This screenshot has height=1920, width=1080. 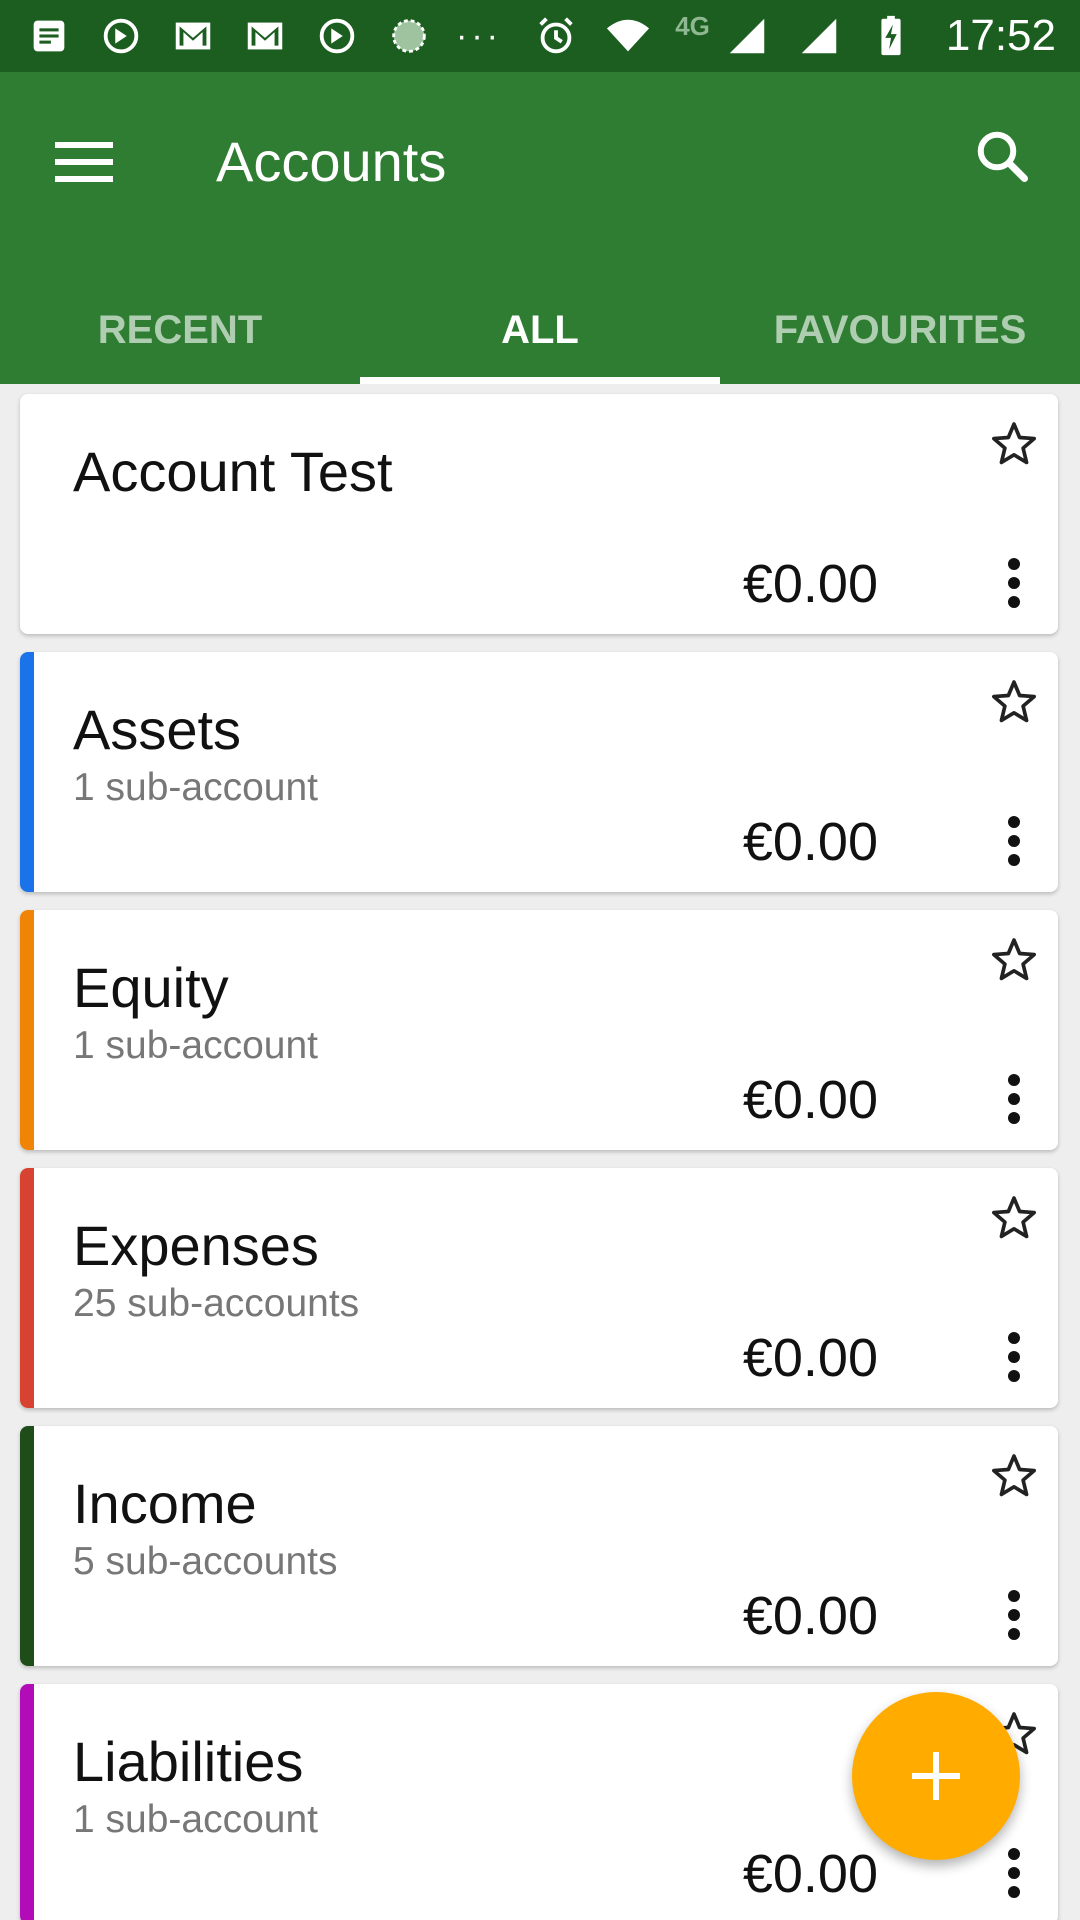 I want to click on tab-recent: RECENT, so click(x=180, y=330).